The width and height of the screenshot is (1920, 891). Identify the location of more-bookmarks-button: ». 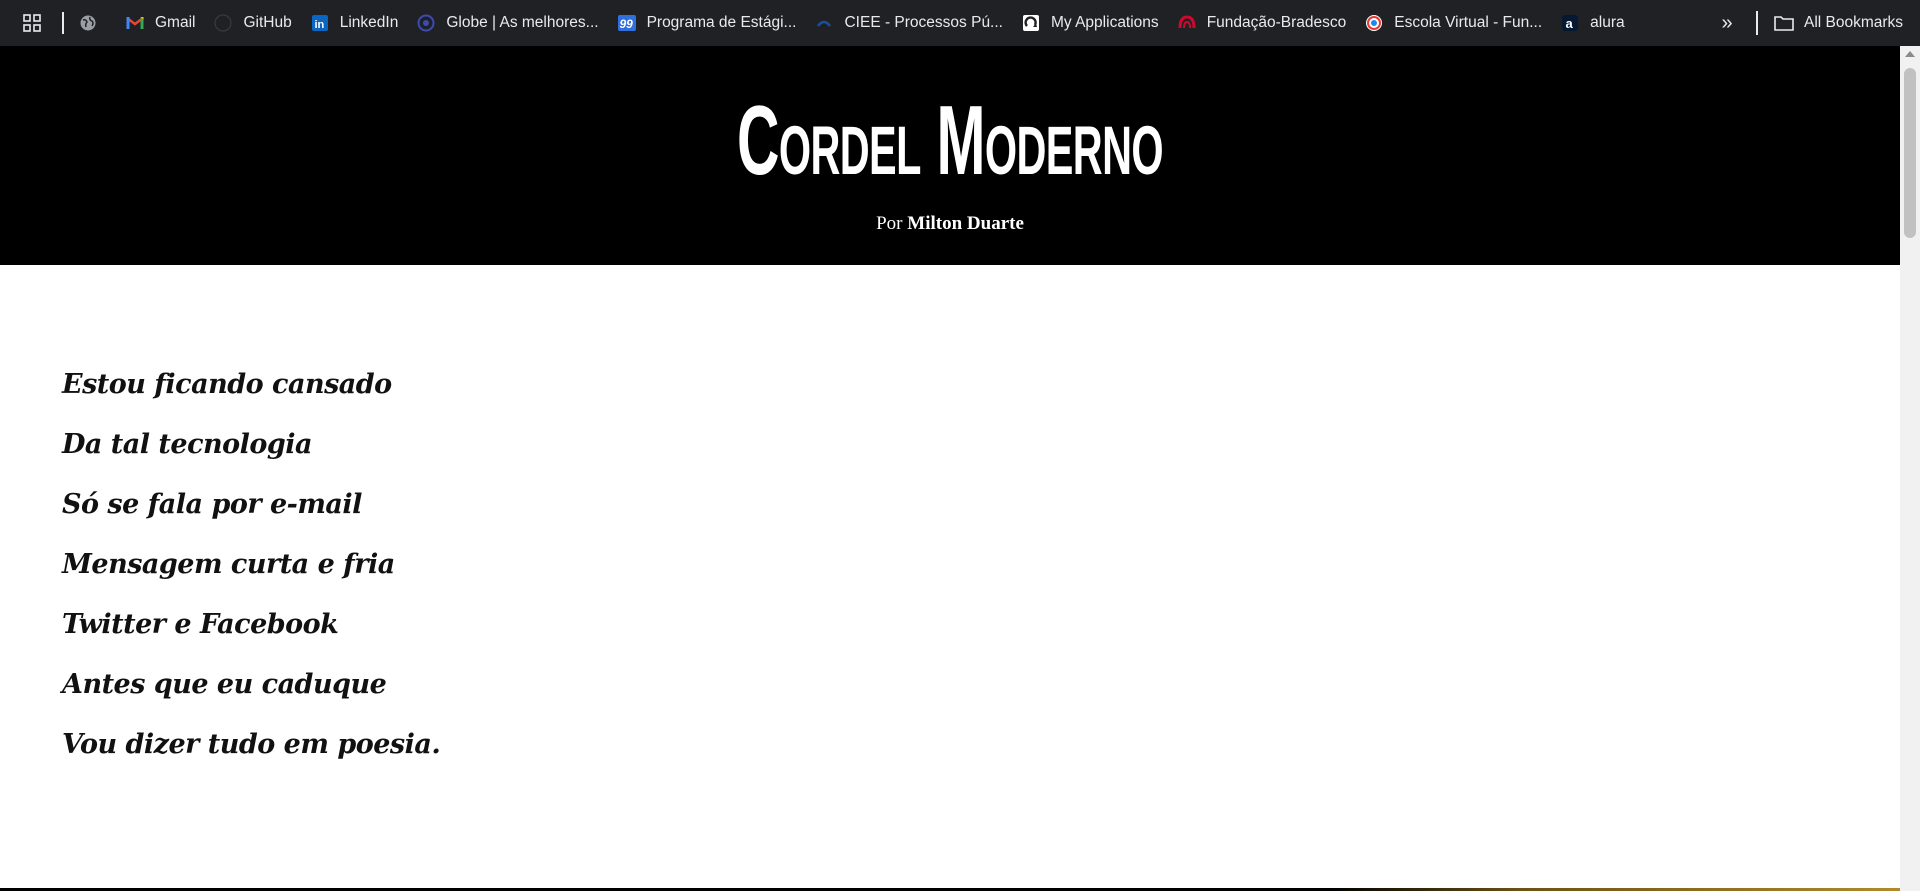
(1727, 23).